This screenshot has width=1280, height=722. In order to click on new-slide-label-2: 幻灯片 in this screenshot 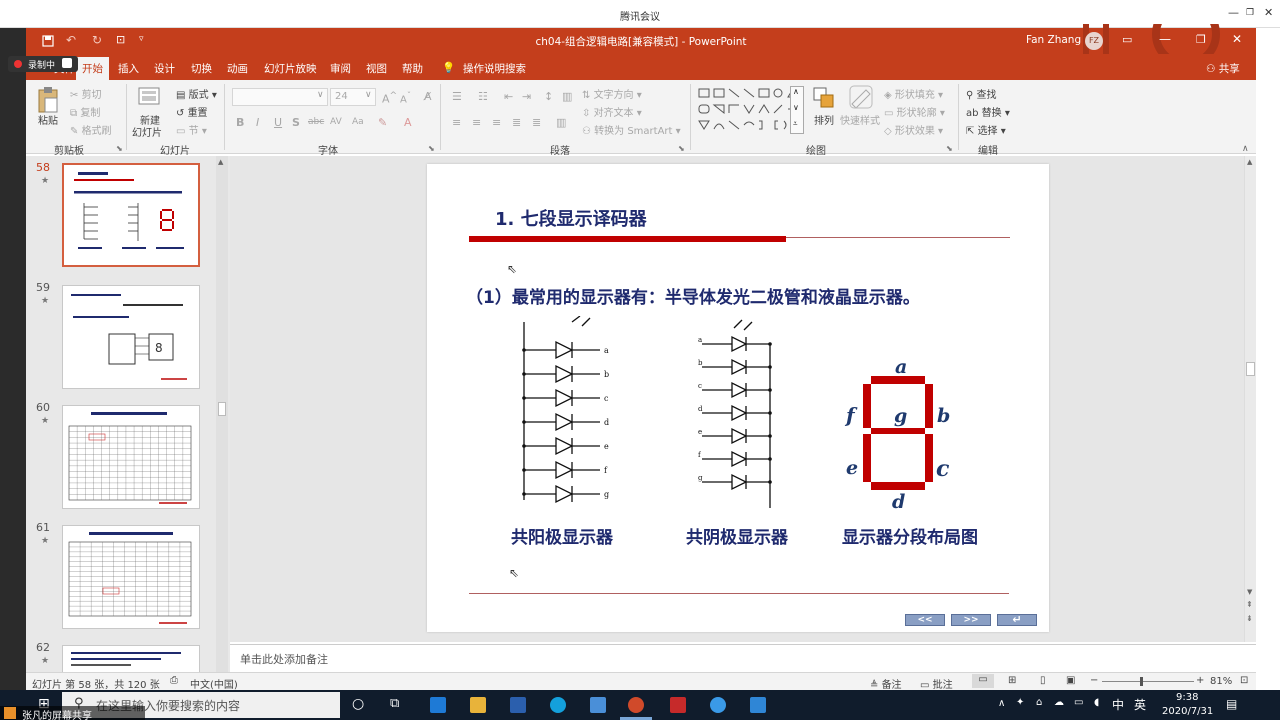, I will do `click(147, 131)`.